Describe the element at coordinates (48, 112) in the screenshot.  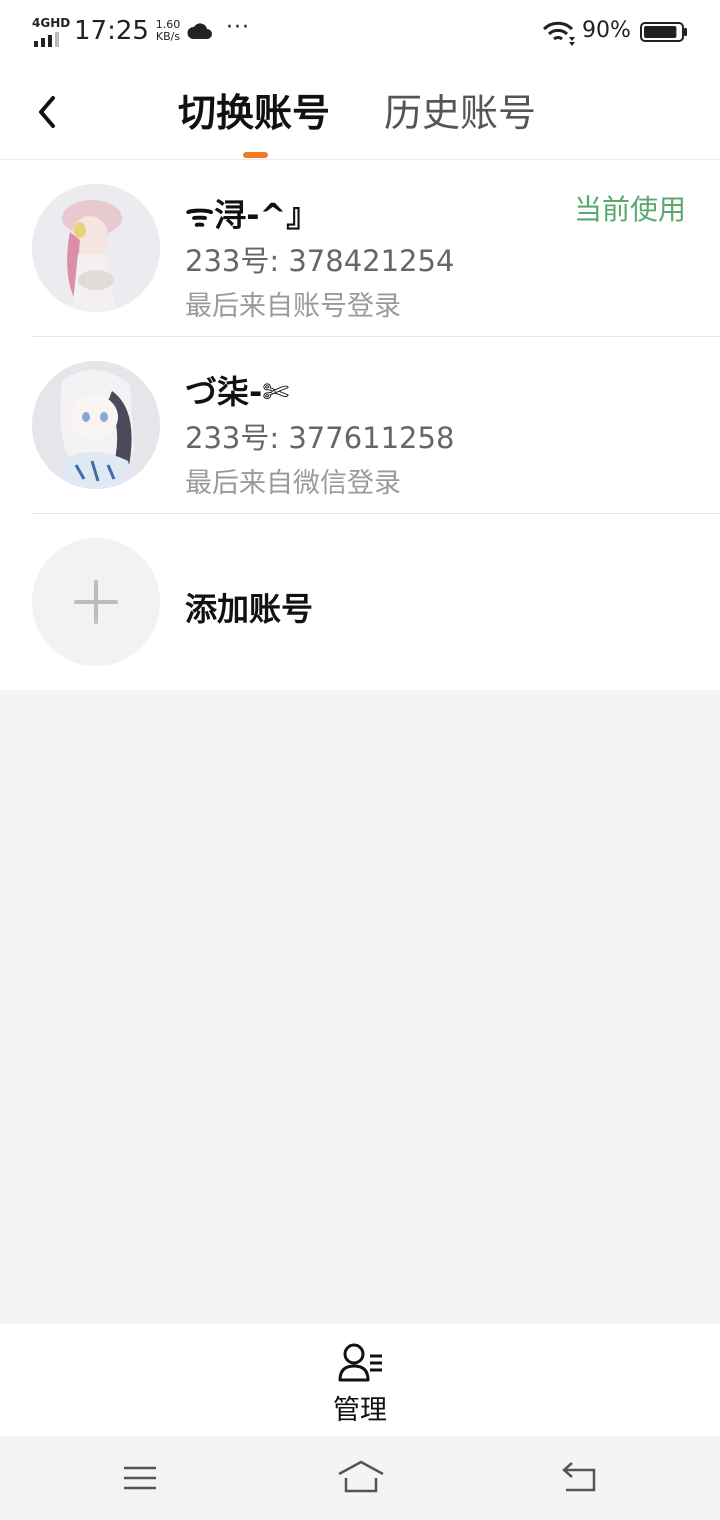
I see `back-arrow-icon` at that location.